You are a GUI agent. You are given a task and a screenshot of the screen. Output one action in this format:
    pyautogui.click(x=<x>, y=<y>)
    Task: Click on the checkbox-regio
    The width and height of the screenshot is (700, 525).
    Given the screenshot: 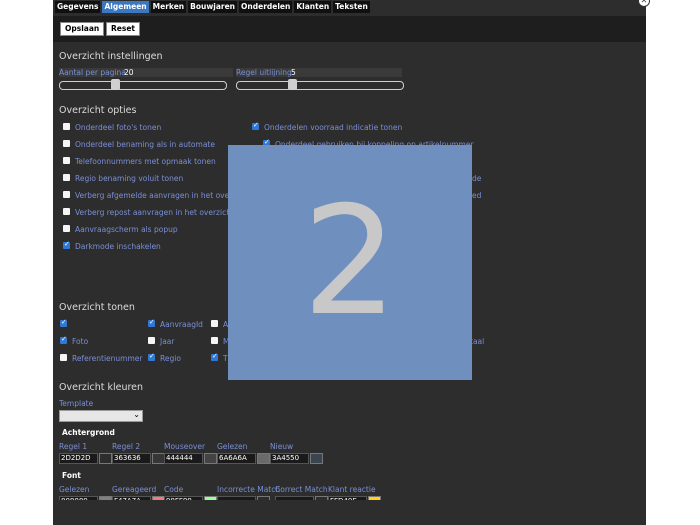 What is the action you would take?
    pyautogui.click(x=151, y=356)
    